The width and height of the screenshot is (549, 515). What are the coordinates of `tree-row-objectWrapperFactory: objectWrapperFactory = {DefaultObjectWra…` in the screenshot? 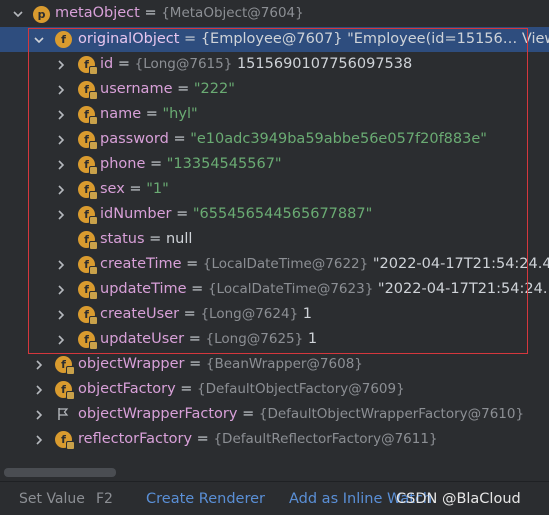 It's located at (274, 414).